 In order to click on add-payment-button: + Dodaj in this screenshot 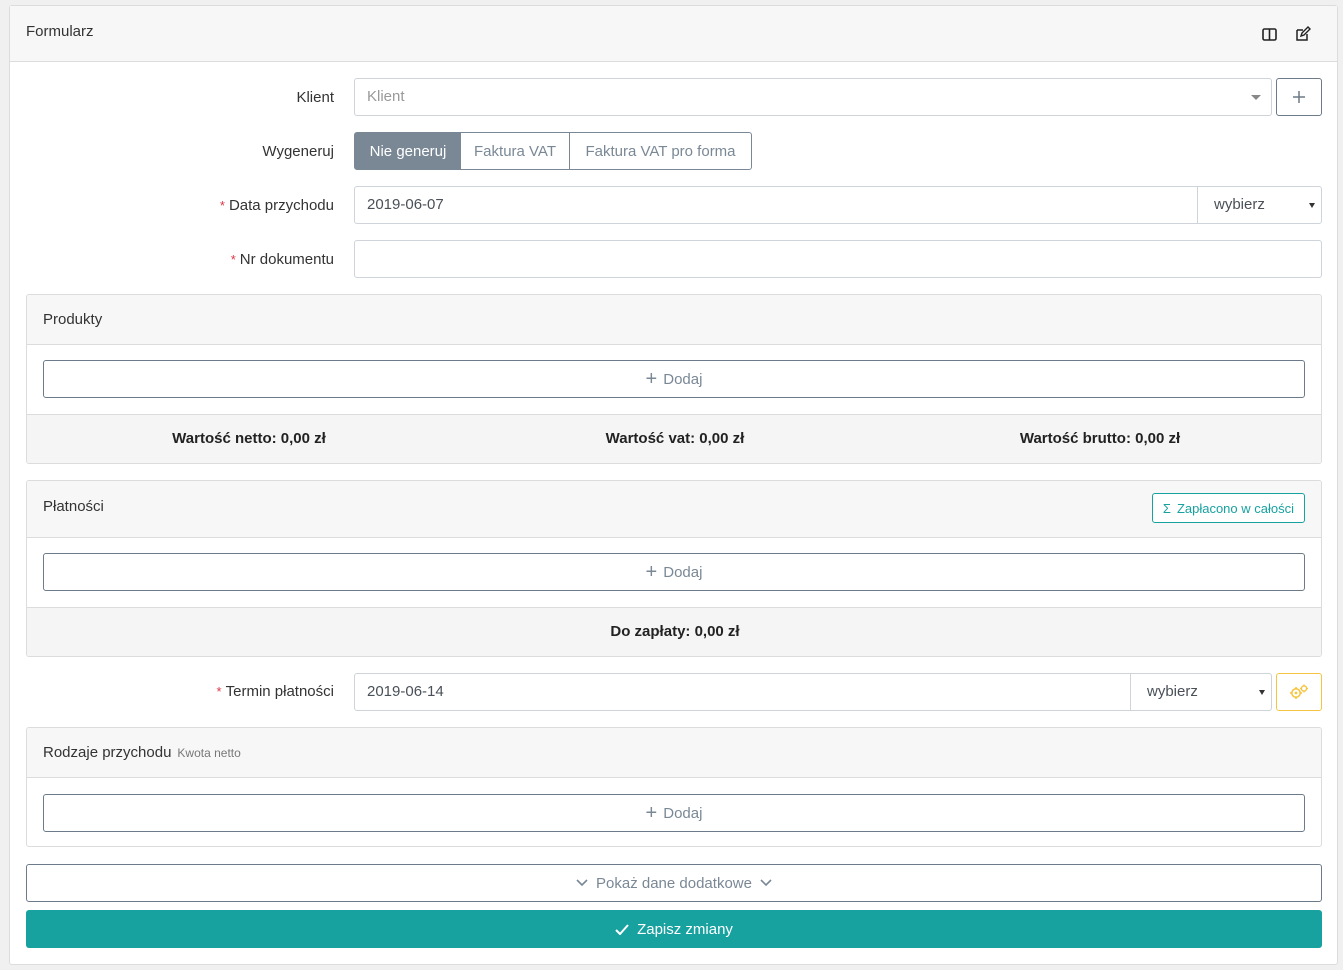, I will do `click(674, 572)`.